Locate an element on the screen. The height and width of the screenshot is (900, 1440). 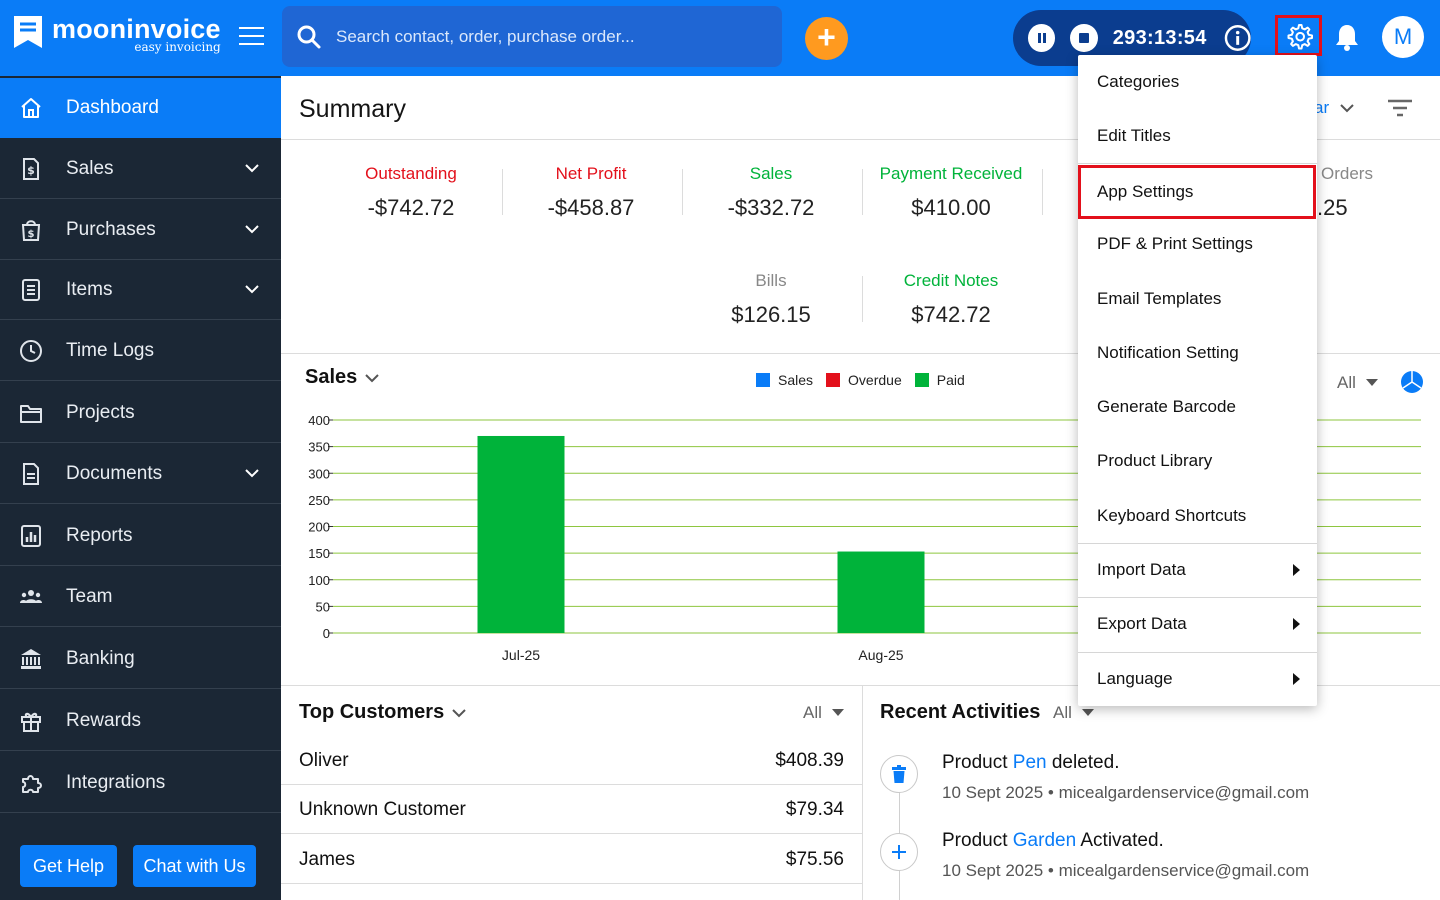
activity-link: Pen is located at coordinates (1030, 762).